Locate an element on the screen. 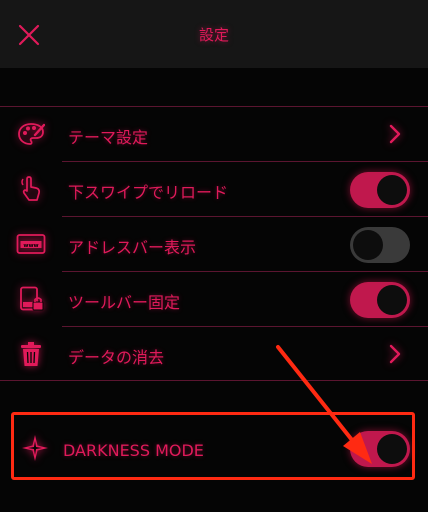 The image size is (428, 512). settings-row-label: 下スワイプでリロード is located at coordinates (148, 192).